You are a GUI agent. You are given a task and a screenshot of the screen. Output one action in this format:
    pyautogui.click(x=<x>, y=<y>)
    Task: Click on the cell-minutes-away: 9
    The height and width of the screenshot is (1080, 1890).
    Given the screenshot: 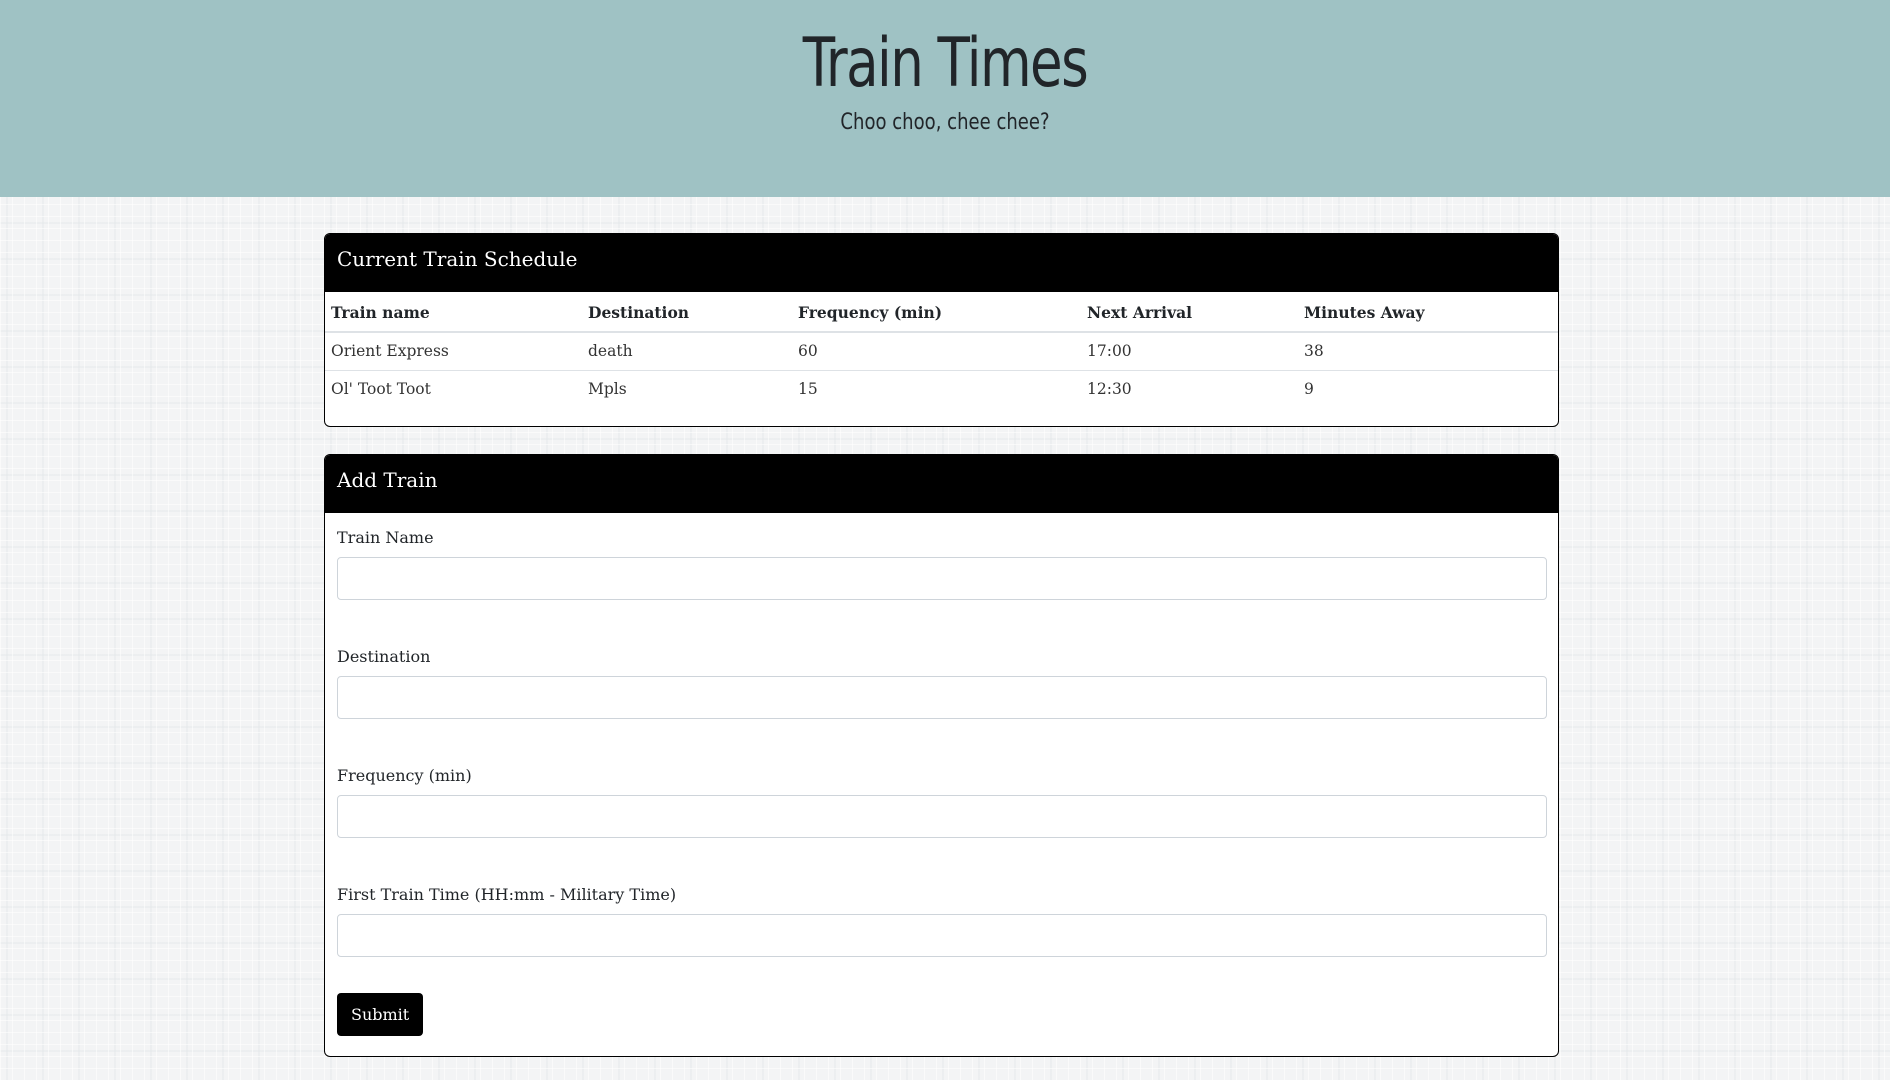 What is the action you would take?
    pyautogui.click(x=1428, y=388)
    